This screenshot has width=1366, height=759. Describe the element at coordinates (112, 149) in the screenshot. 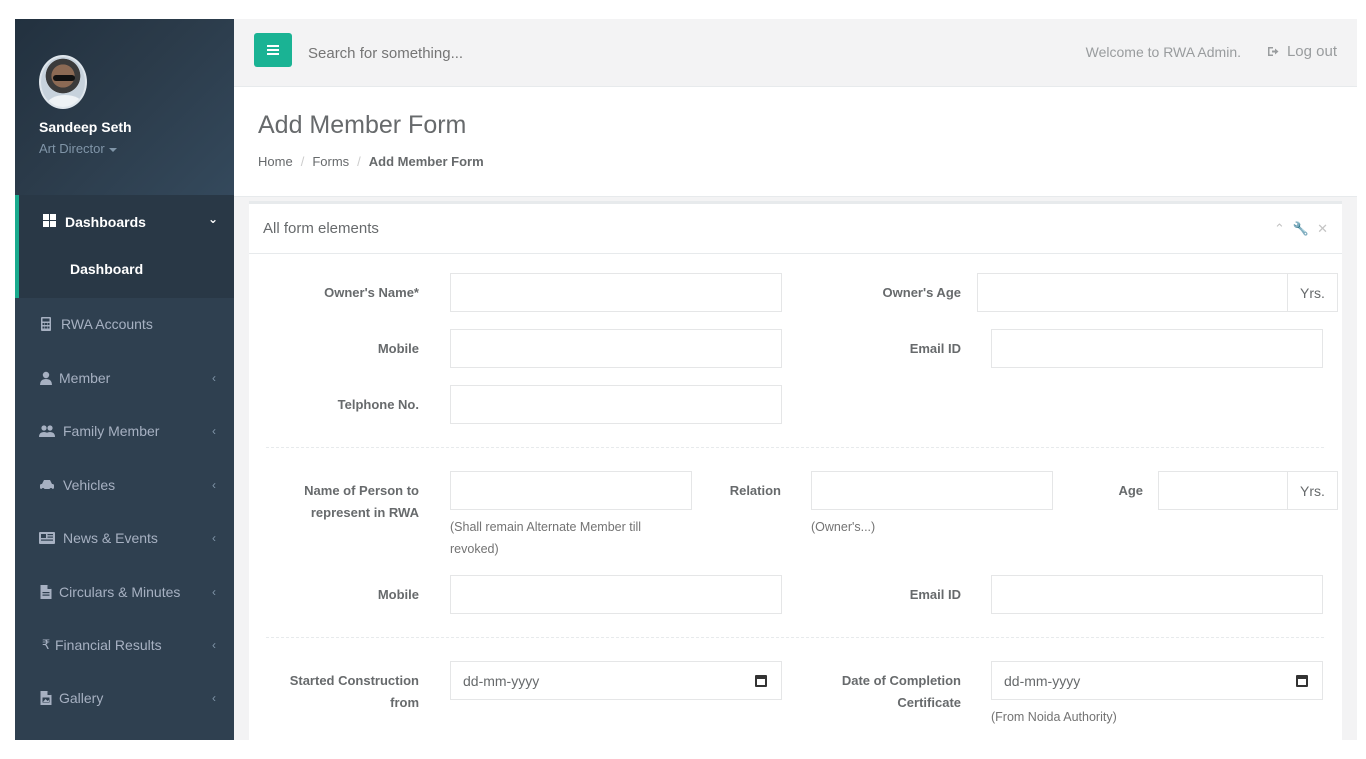

I see `caret-down-icon` at that location.